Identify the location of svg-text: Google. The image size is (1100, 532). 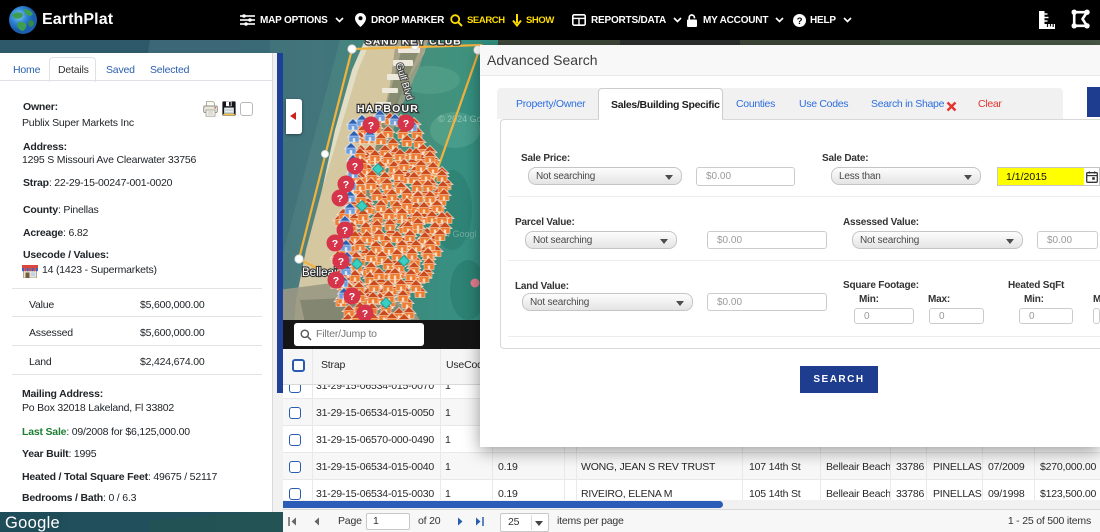
(32, 523).